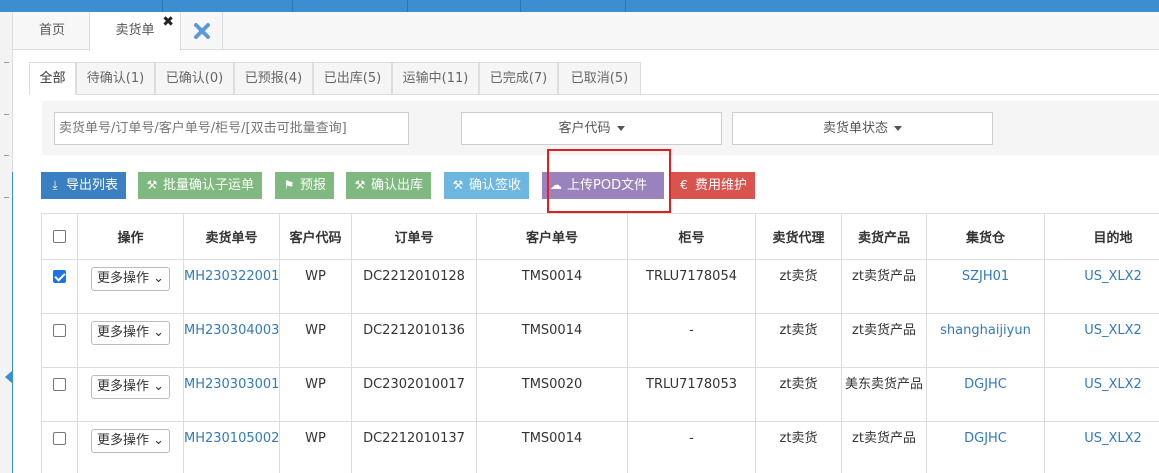 Image resolution: width=1159 pixels, height=473 pixels. I want to click on chevron-down-icon, so click(898, 128).